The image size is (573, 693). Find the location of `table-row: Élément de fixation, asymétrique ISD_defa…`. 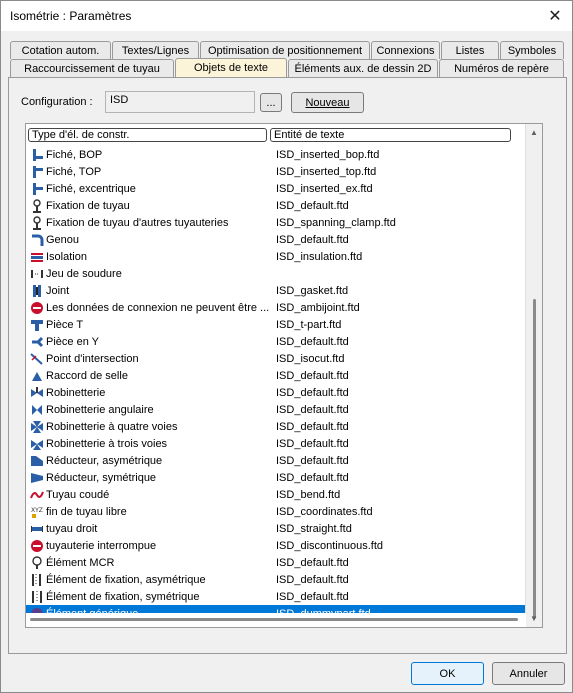

table-row: Élément de fixation, asymétrique ISD_defa… is located at coordinates (276, 579).